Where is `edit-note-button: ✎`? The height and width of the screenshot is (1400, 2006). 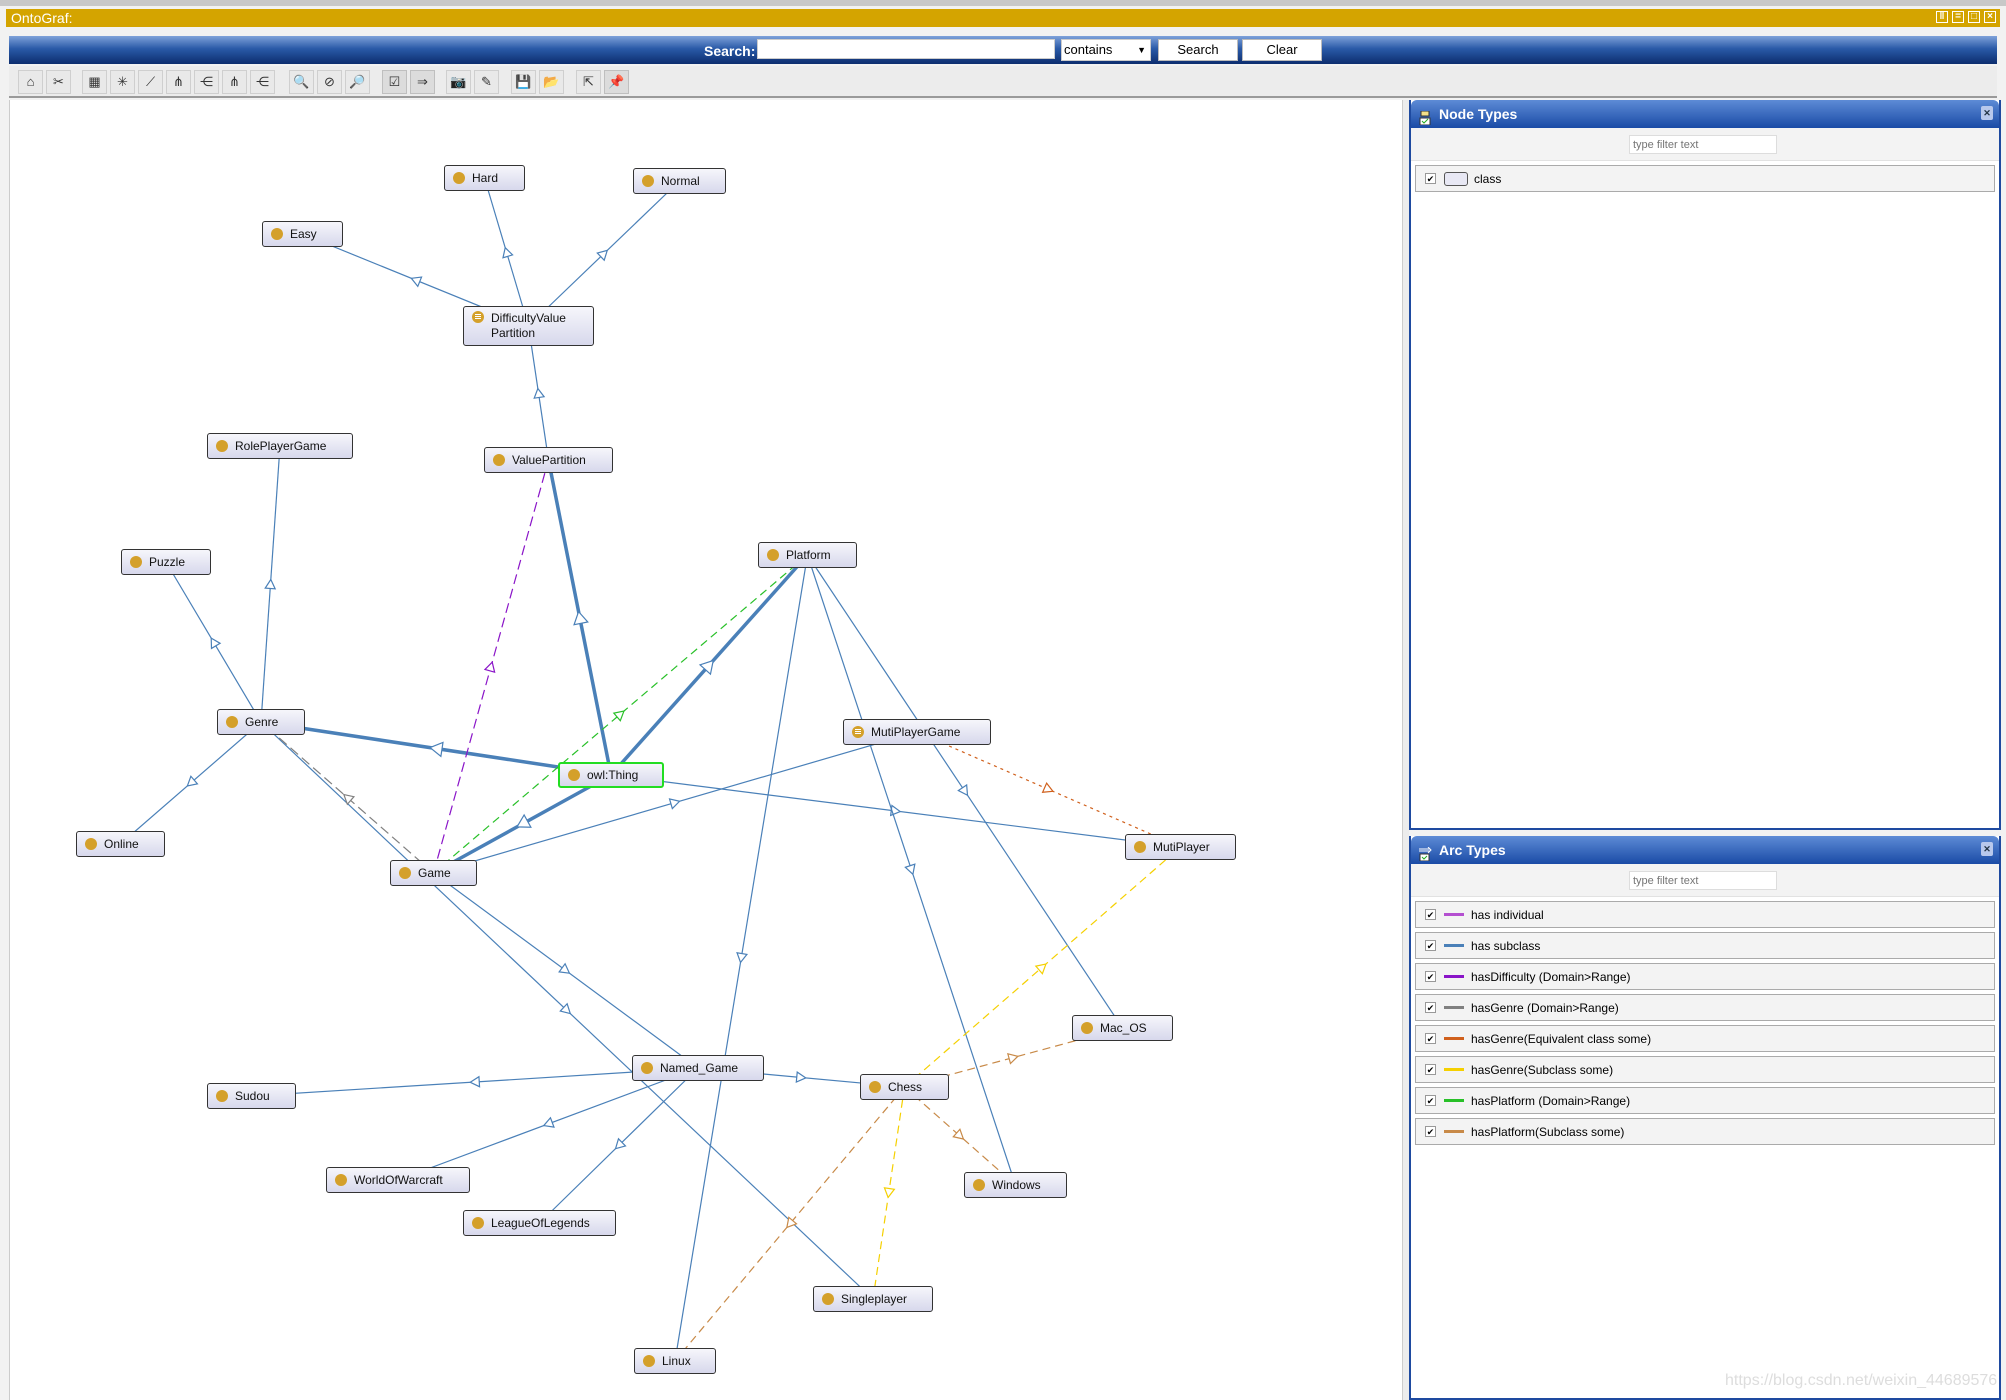 edit-note-button: ✎ is located at coordinates (486, 82).